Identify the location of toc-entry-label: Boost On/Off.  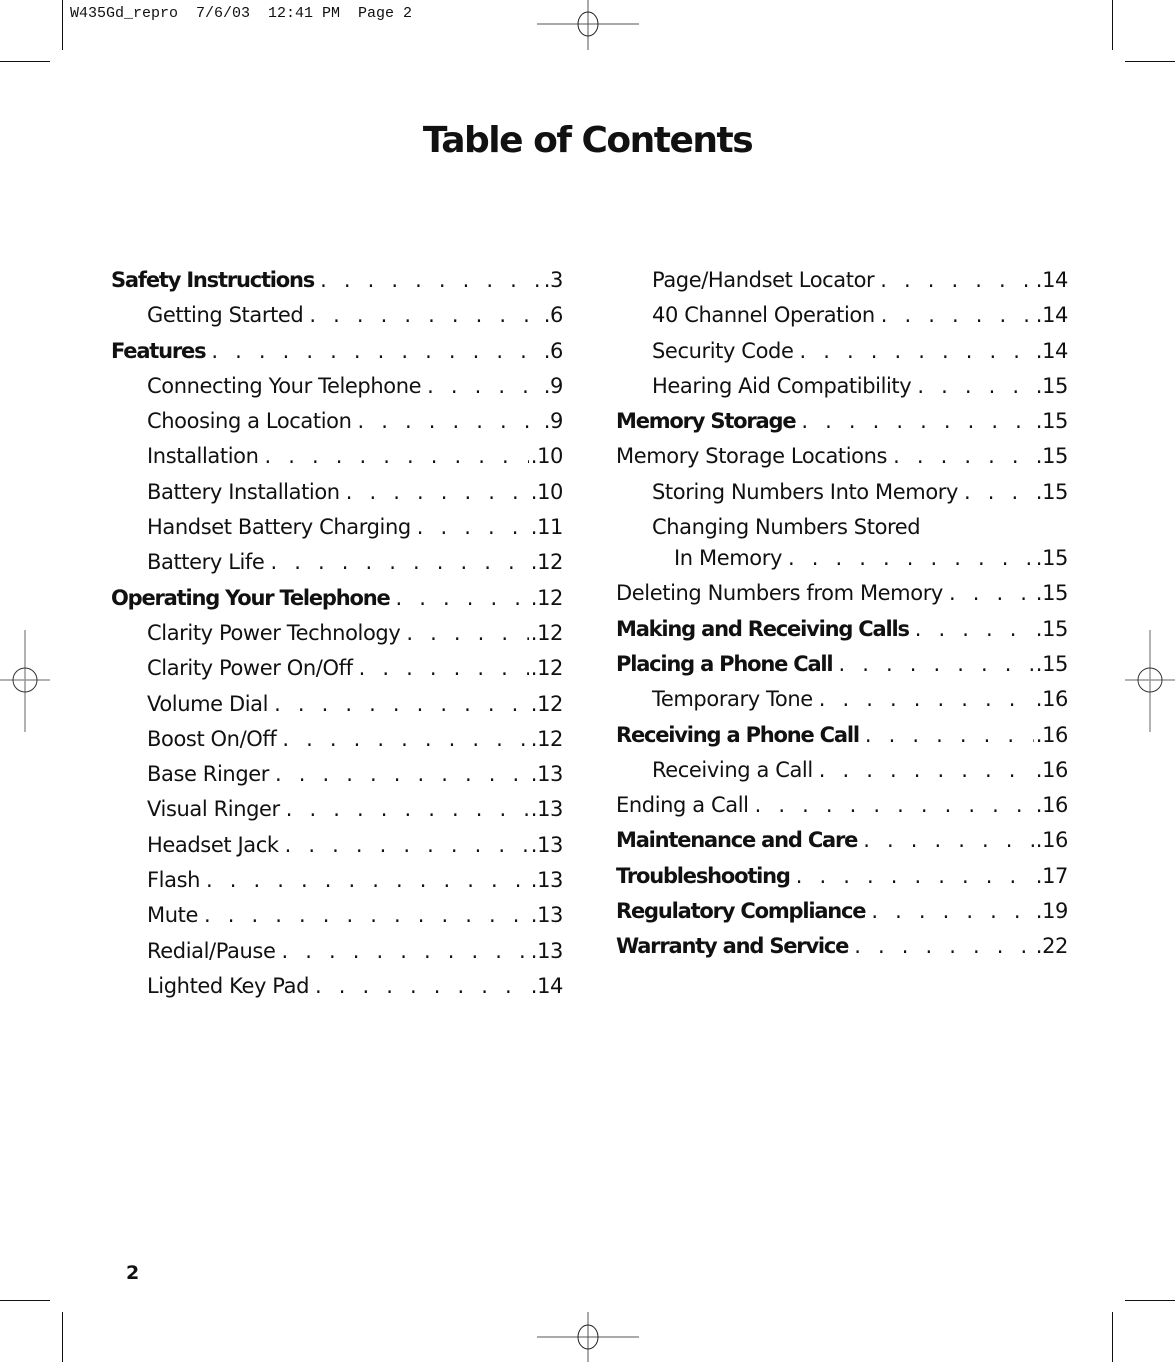
(212, 738).